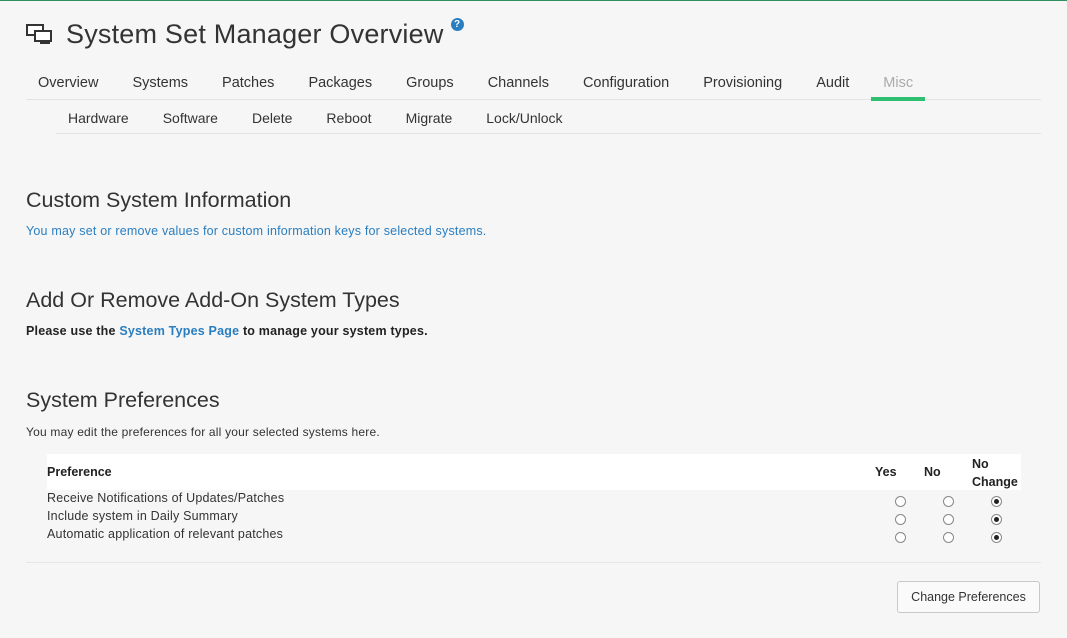 The image size is (1067, 638). Describe the element at coordinates (248, 86) in the screenshot. I see `tab-patches: Patches` at that location.